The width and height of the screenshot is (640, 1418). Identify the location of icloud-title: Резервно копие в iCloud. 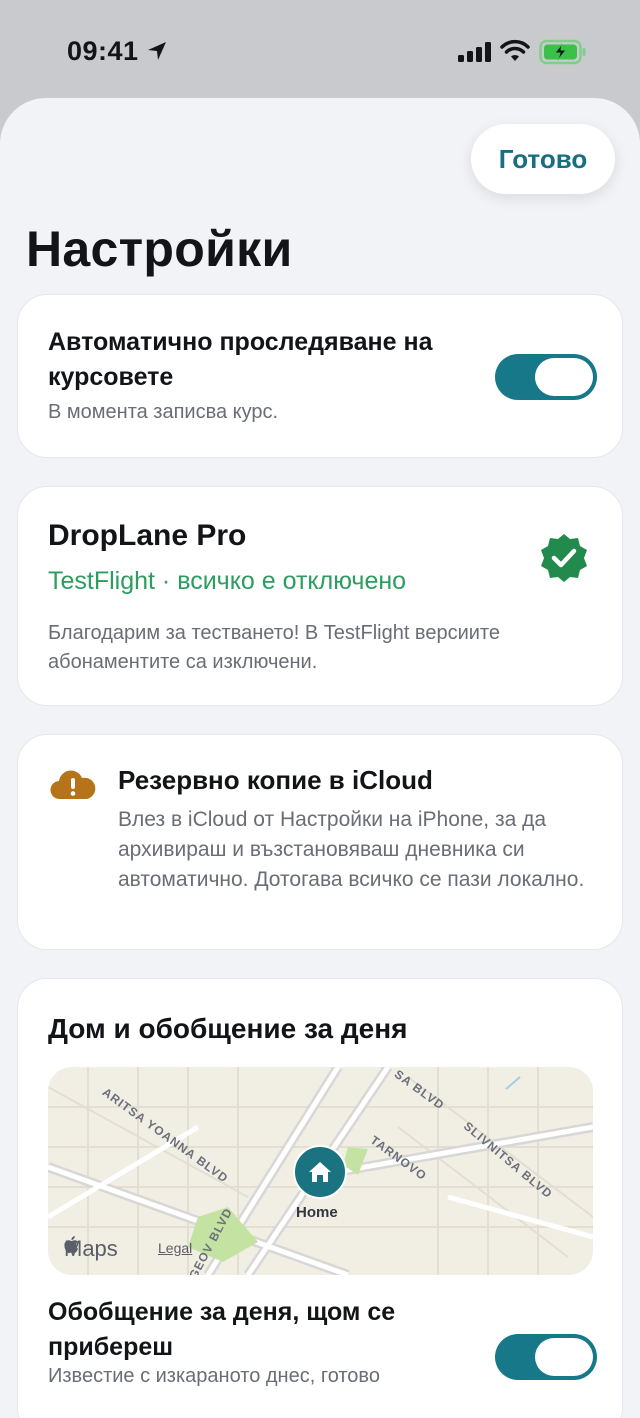
(275, 780).